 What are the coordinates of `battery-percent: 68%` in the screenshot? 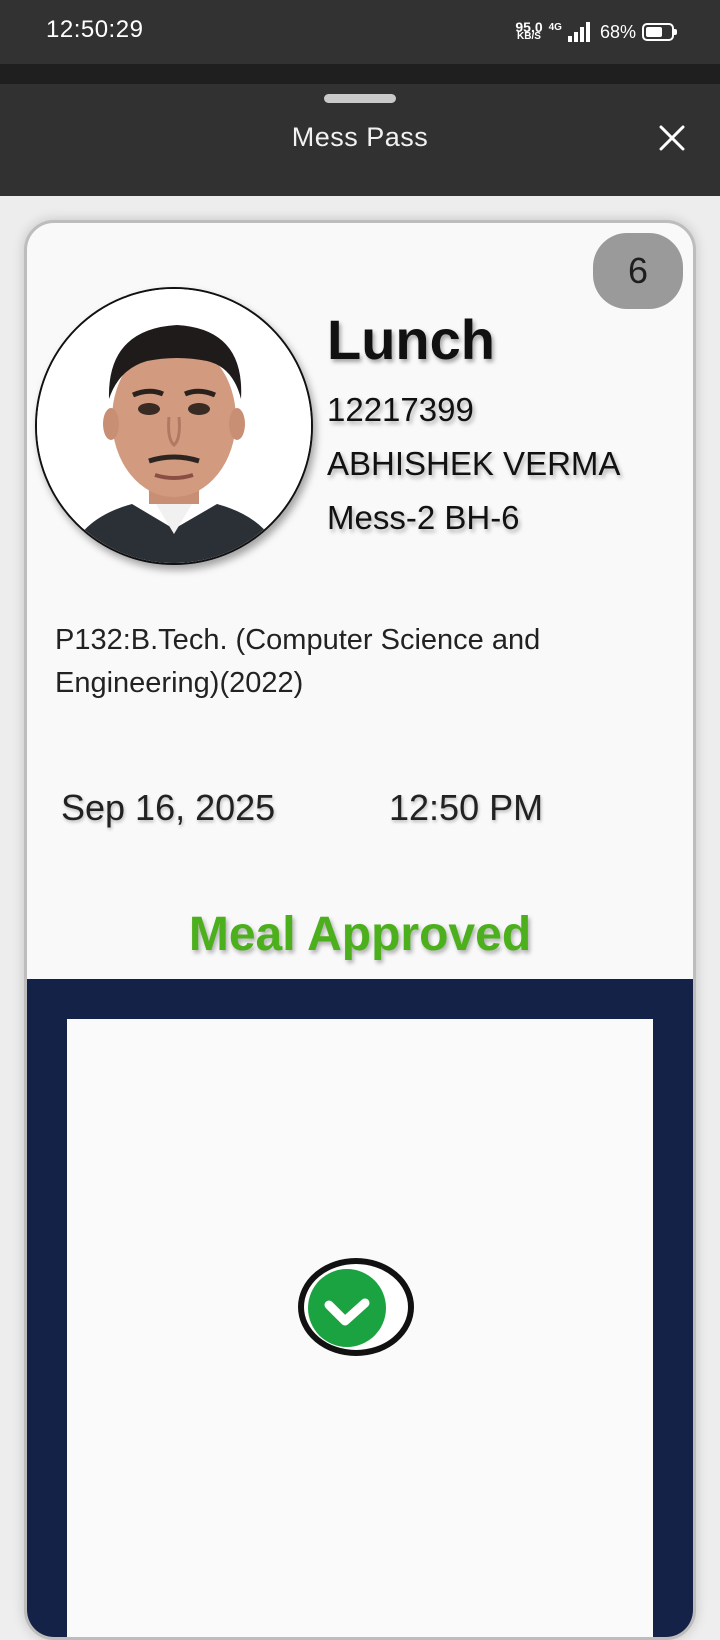 It's located at (617, 31).